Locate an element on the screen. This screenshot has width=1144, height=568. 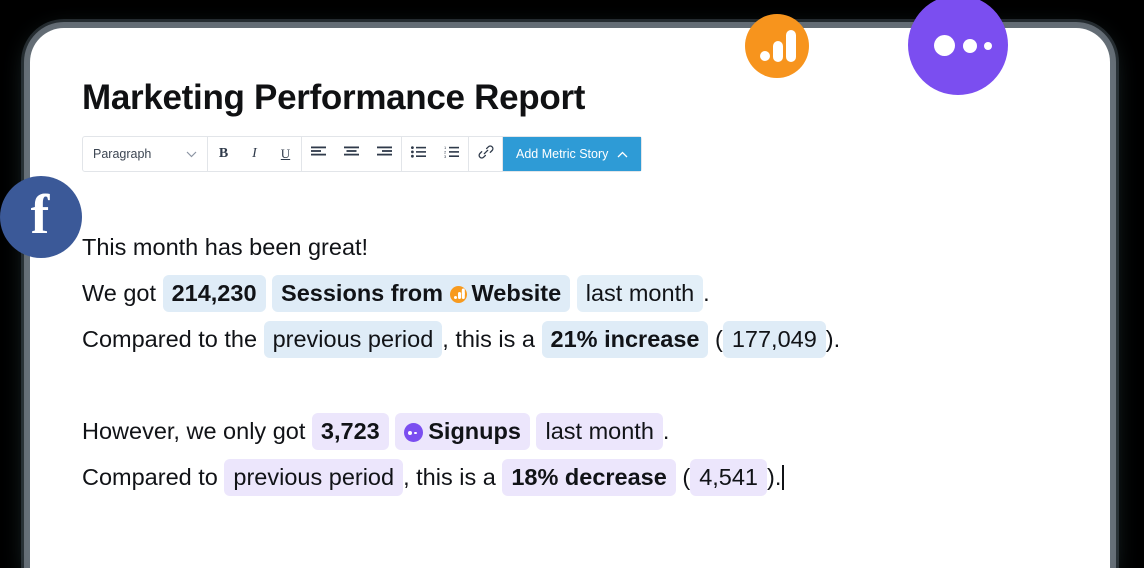
align-center-button is located at coordinates (351, 154).